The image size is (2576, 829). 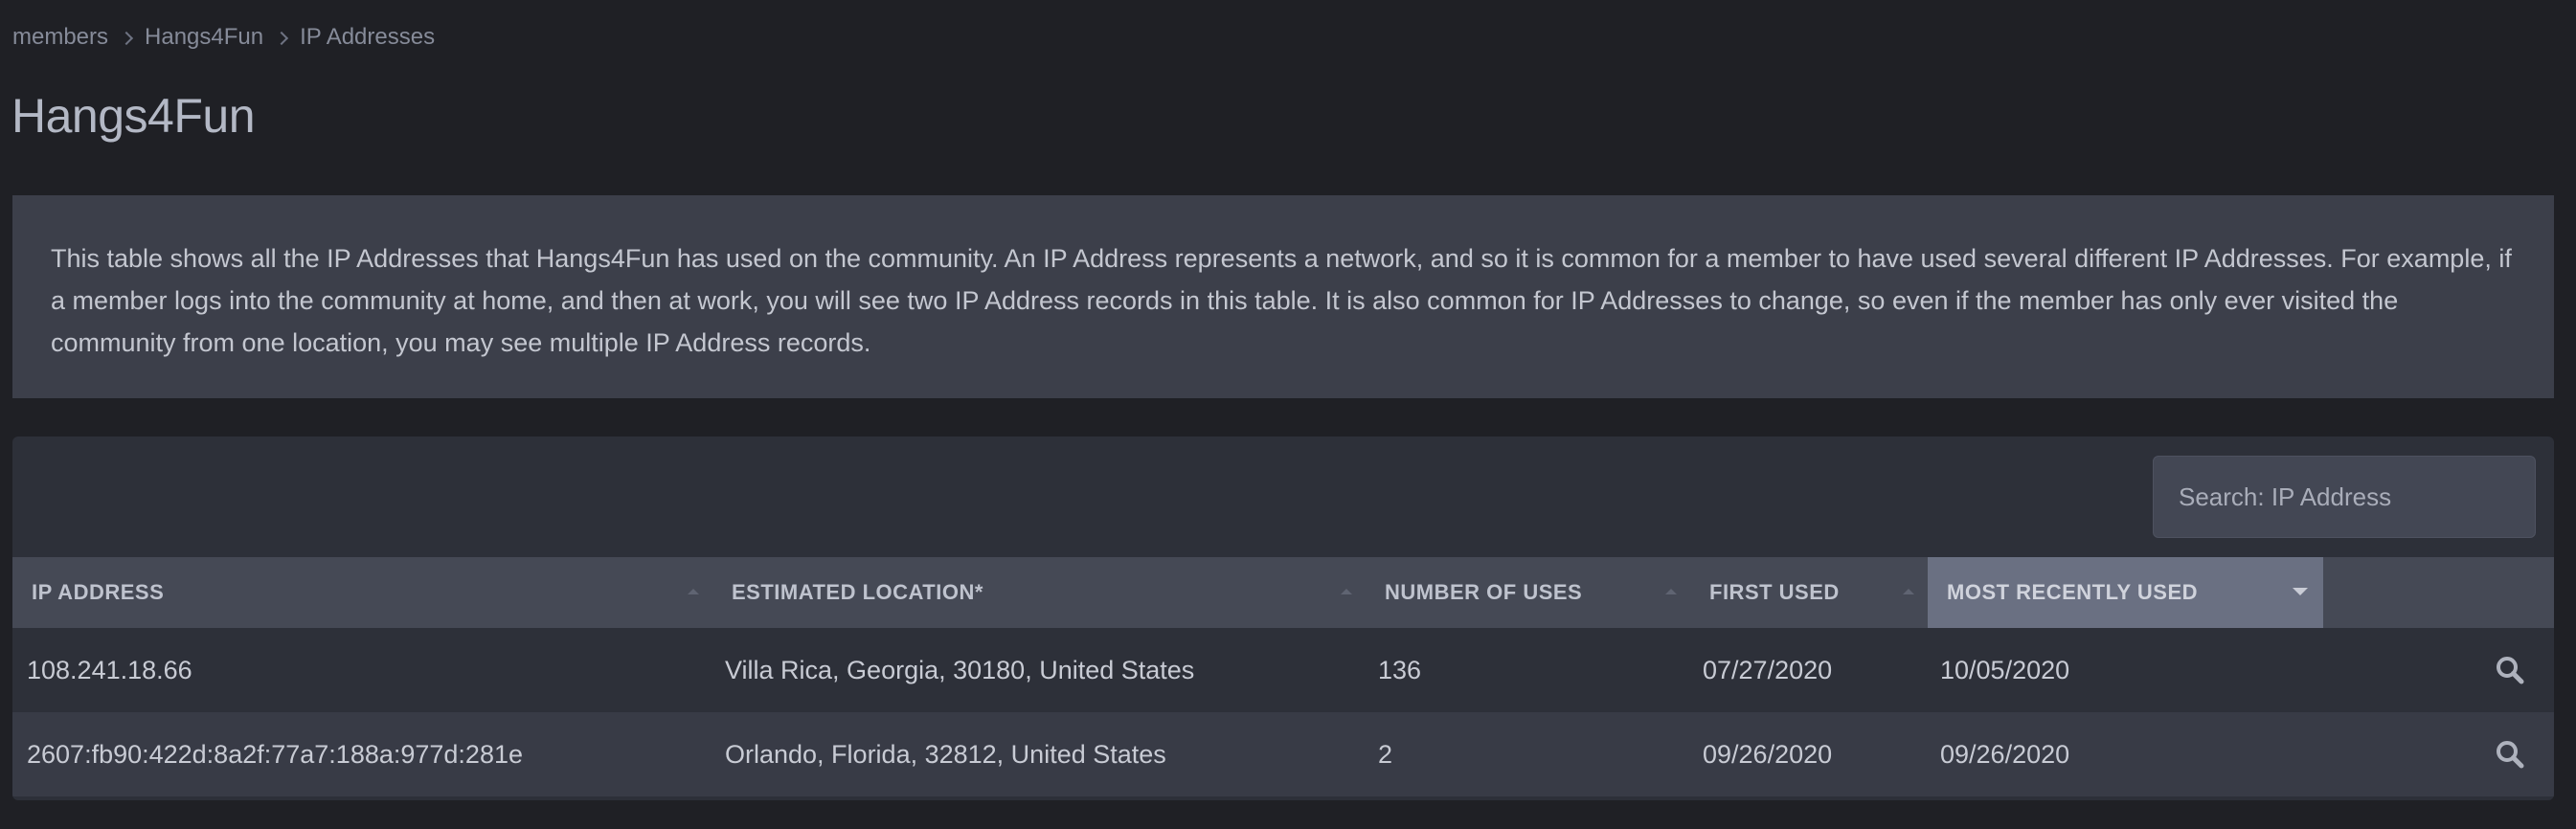 I want to click on column-header-label: FIRST USED, so click(x=1774, y=592).